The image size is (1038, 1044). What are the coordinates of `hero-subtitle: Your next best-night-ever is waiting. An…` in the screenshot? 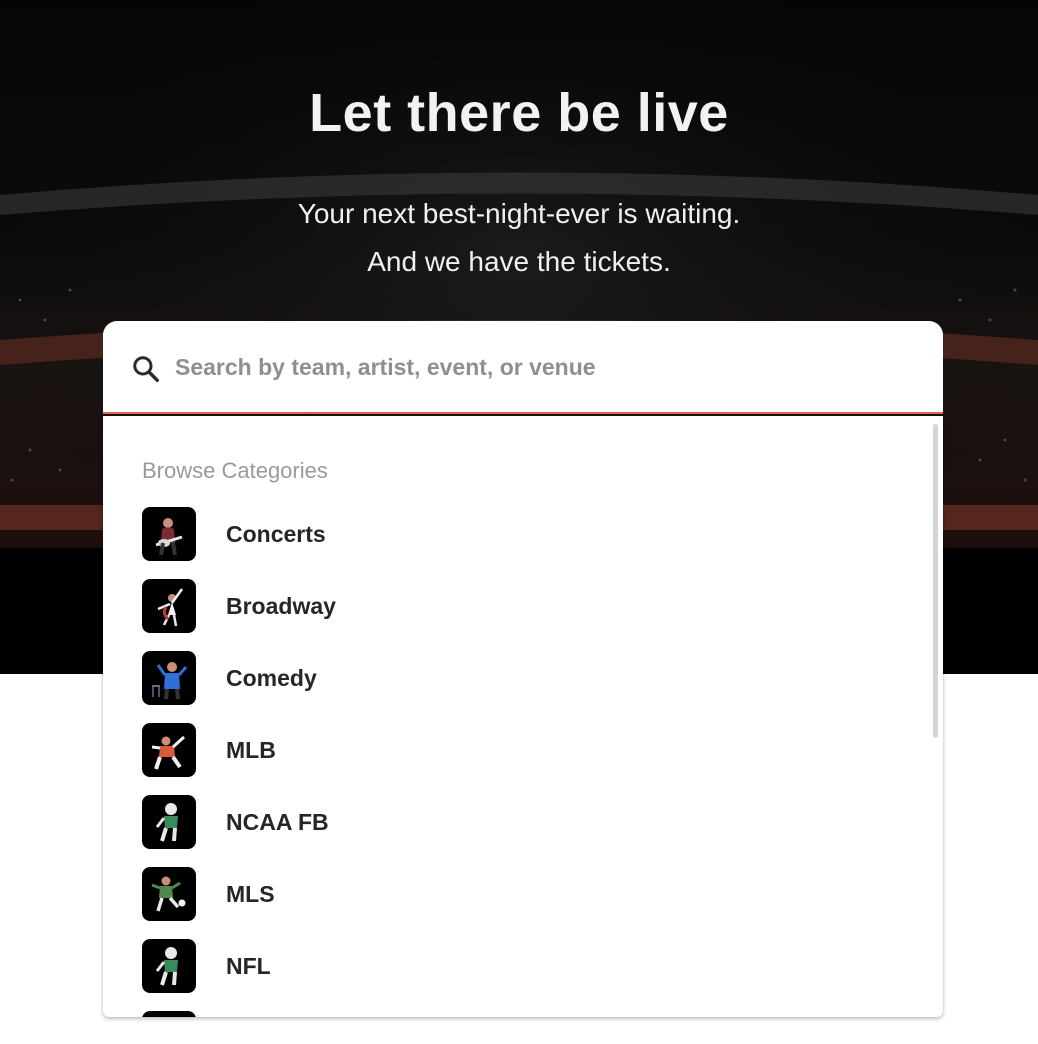 It's located at (519, 238).